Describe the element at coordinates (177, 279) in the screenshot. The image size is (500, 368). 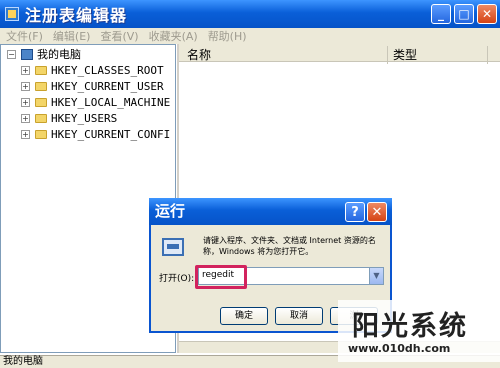
I see `open-label: 打开(O):` at that location.